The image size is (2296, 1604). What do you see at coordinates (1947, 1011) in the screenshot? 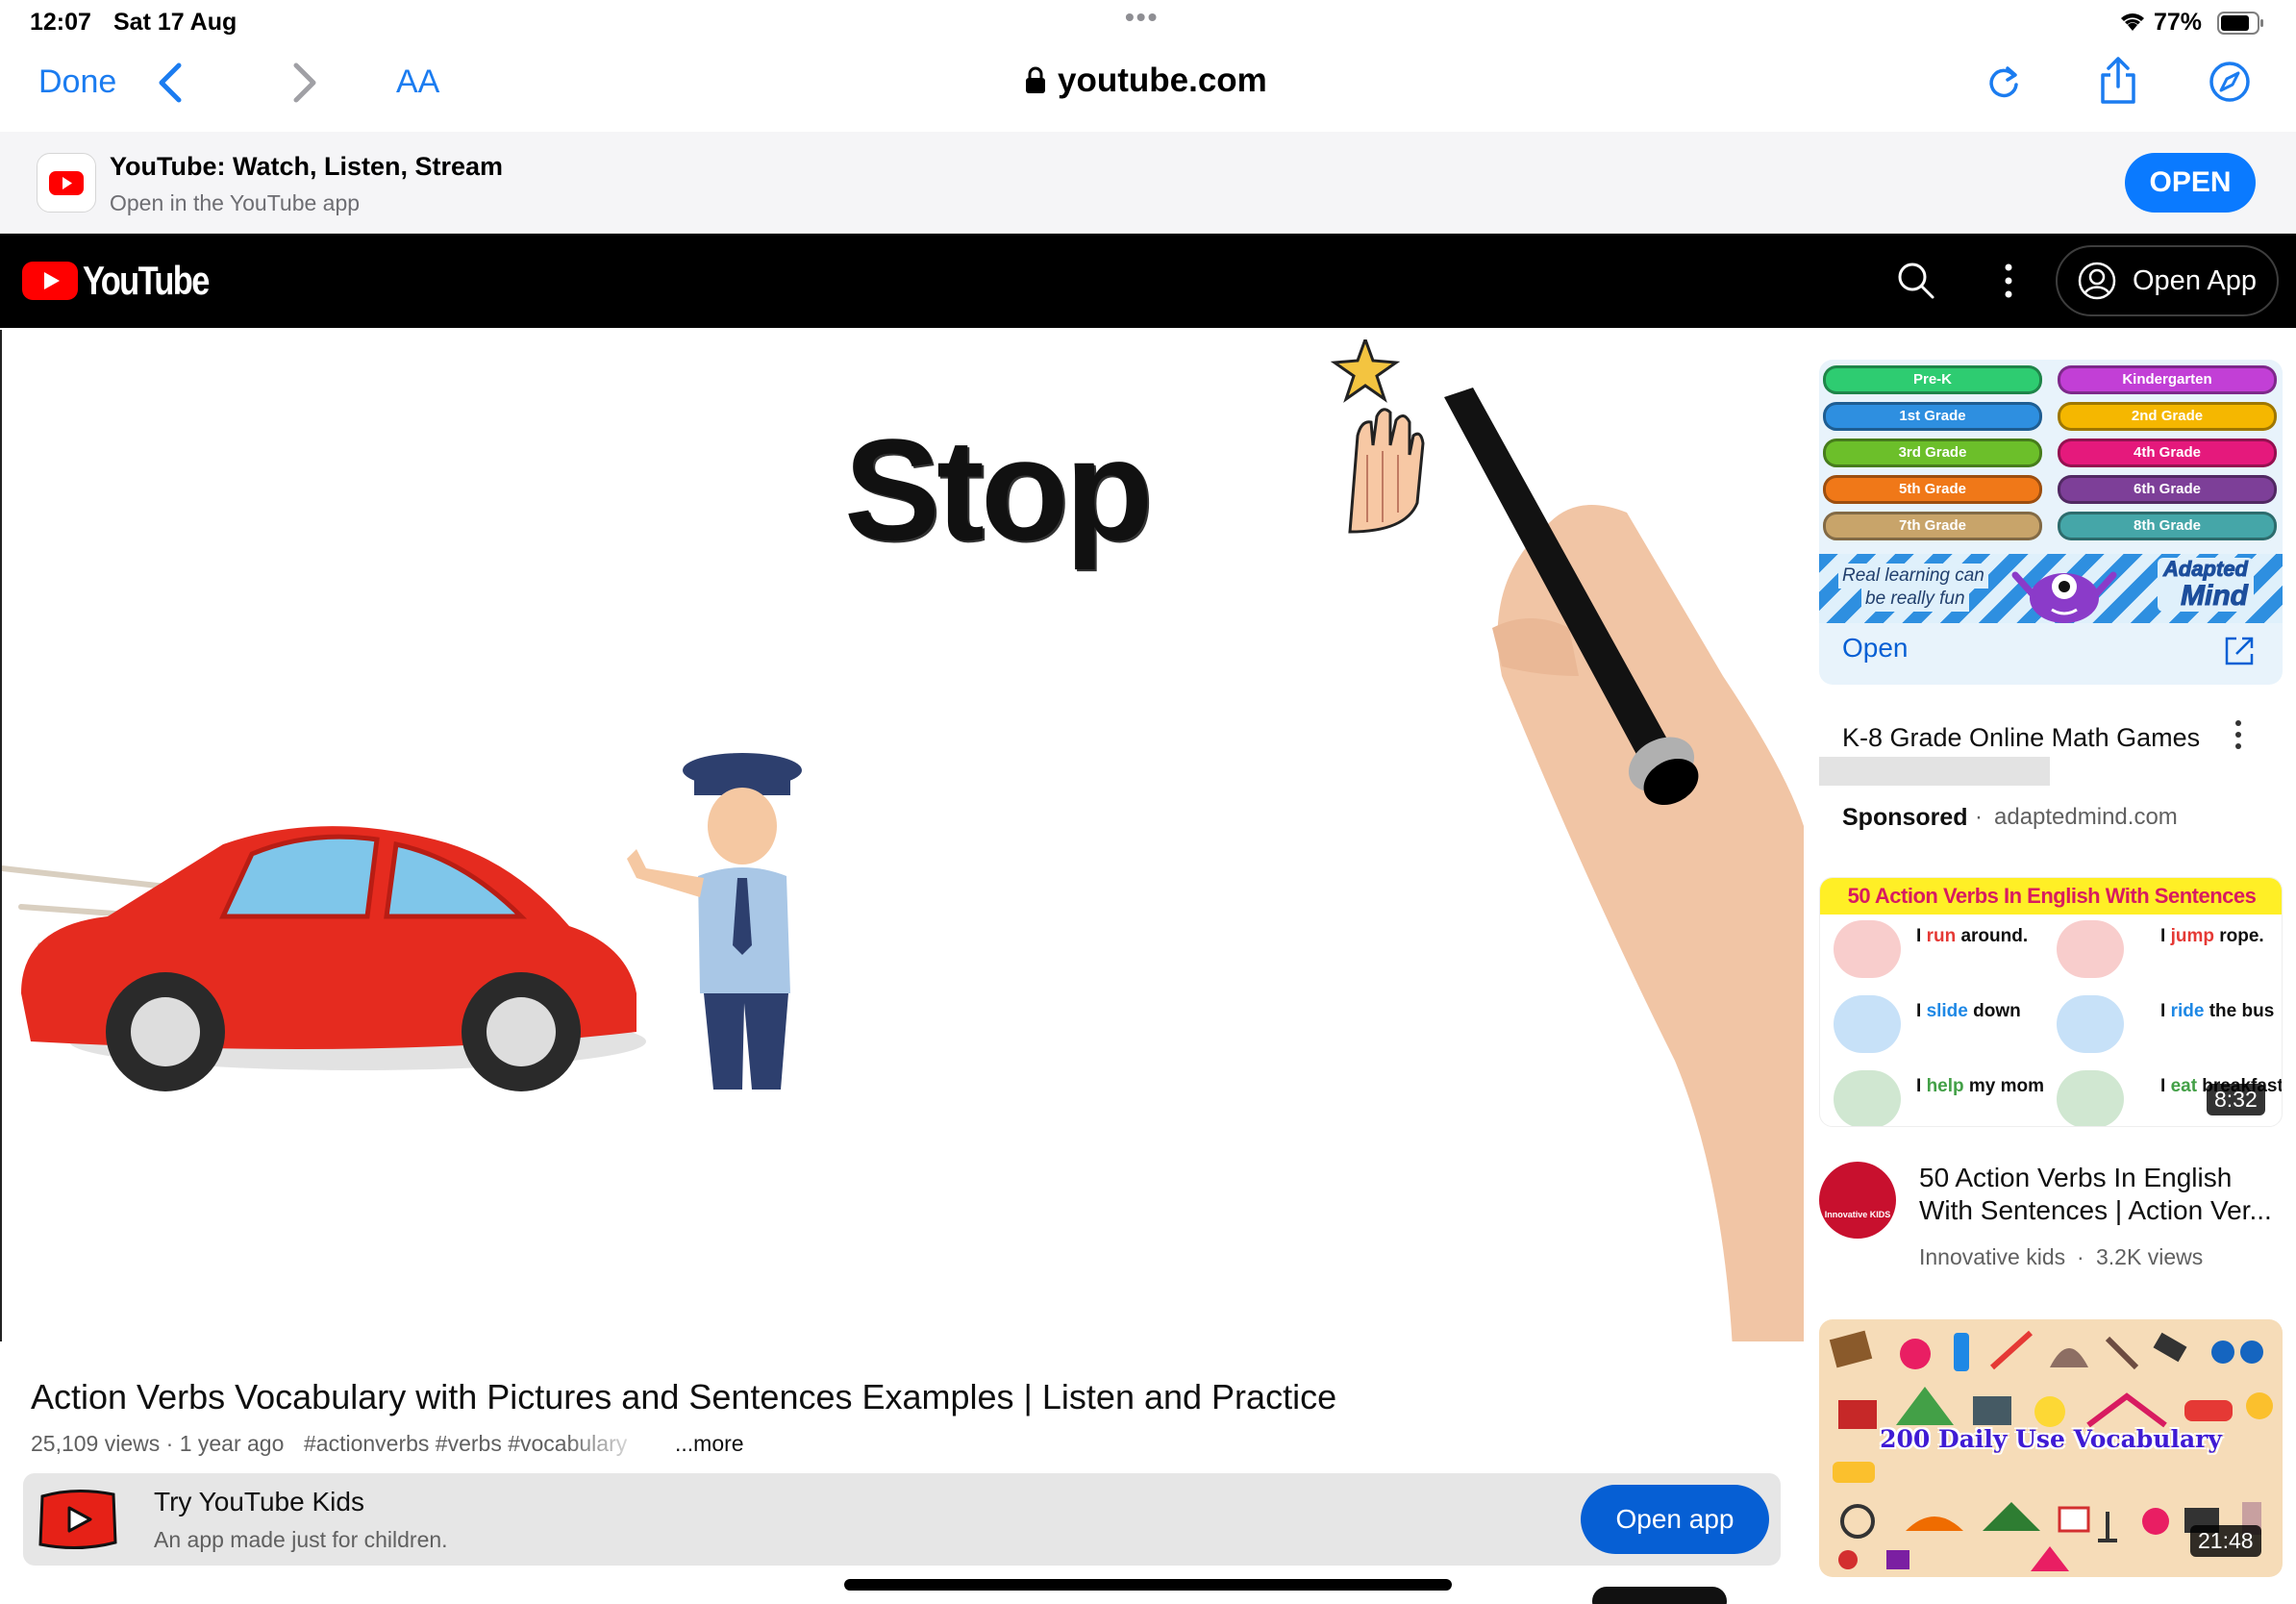
I see `verb-sentence-verb: slide` at bounding box center [1947, 1011].